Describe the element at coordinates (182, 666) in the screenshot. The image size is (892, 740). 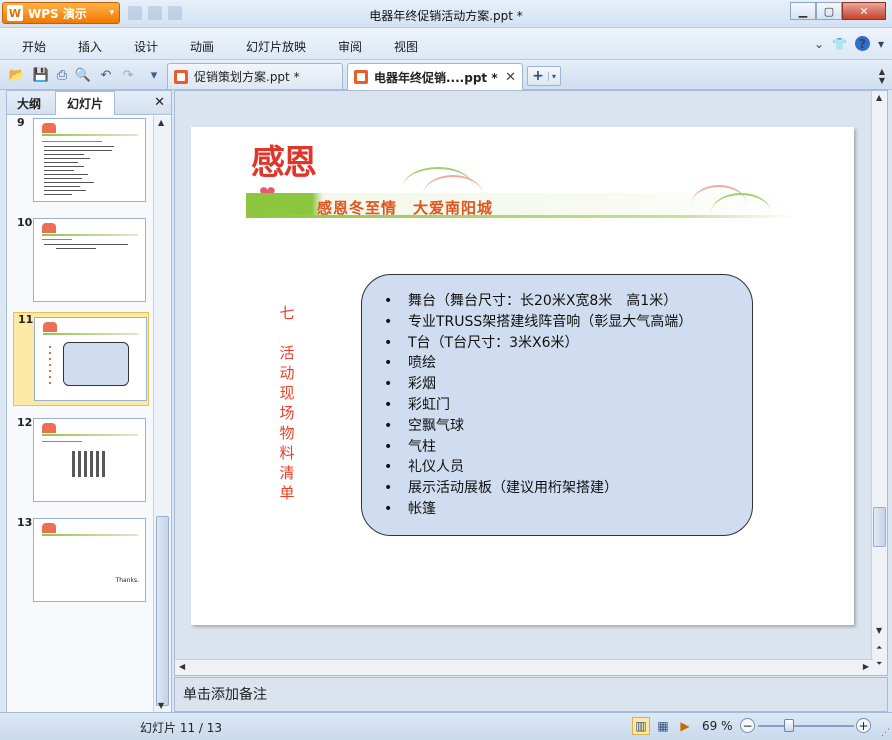
I see `scroll-left-icon: ◀` at that location.